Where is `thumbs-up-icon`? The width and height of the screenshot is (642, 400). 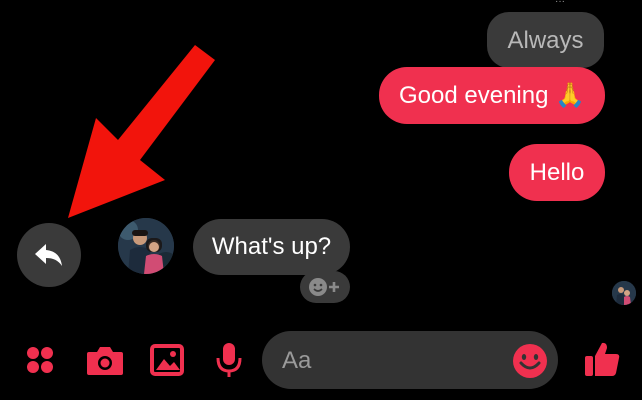
thumbs-up-icon is located at coordinates (602, 359).